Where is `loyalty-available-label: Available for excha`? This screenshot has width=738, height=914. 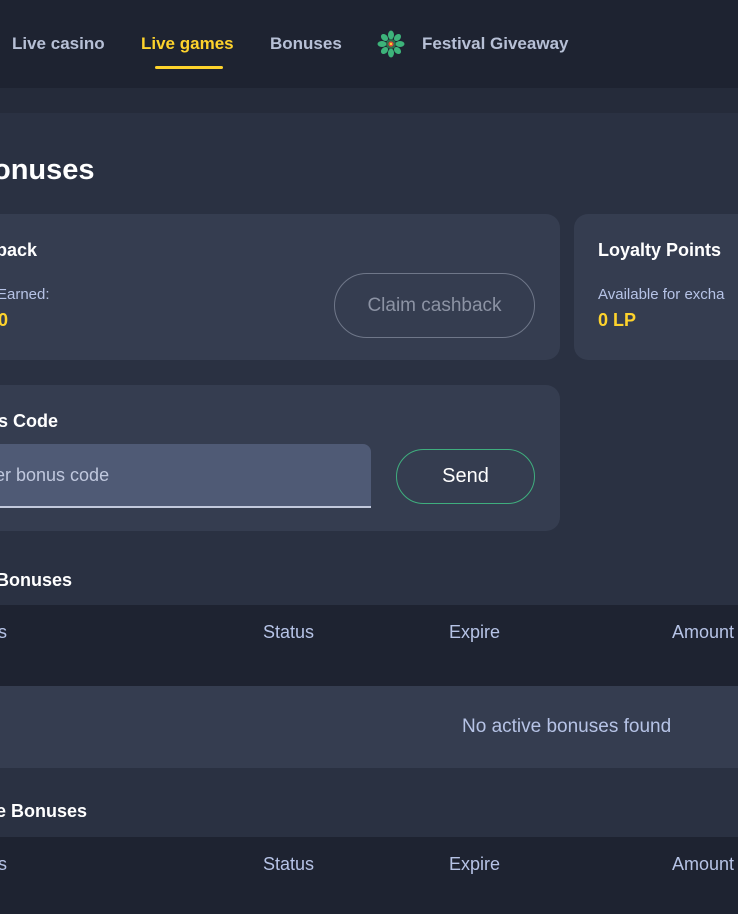 loyalty-available-label: Available for excha is located at coordinates (661, 294).